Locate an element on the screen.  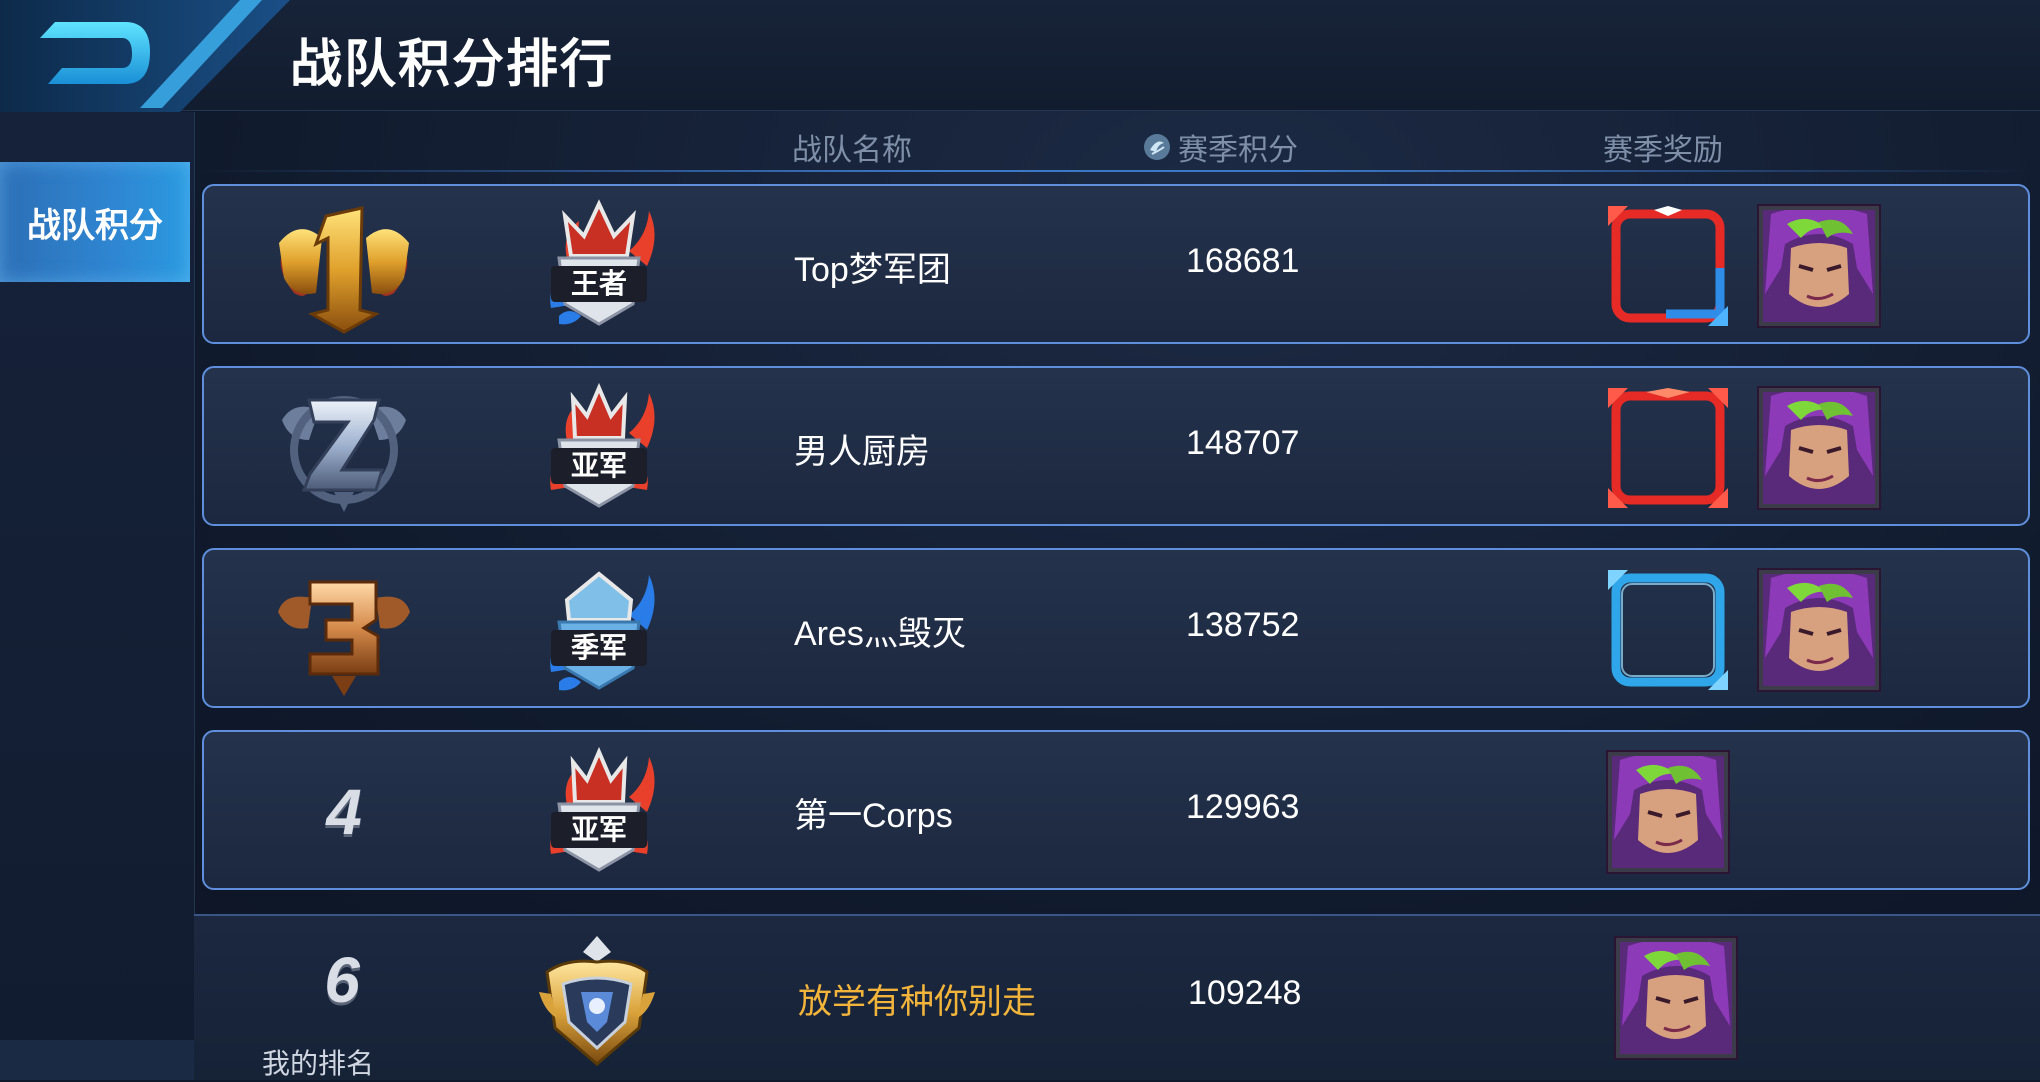
table-row: 季军 Ares灬毁灭 138752 is located at coordinates (1116, 628).